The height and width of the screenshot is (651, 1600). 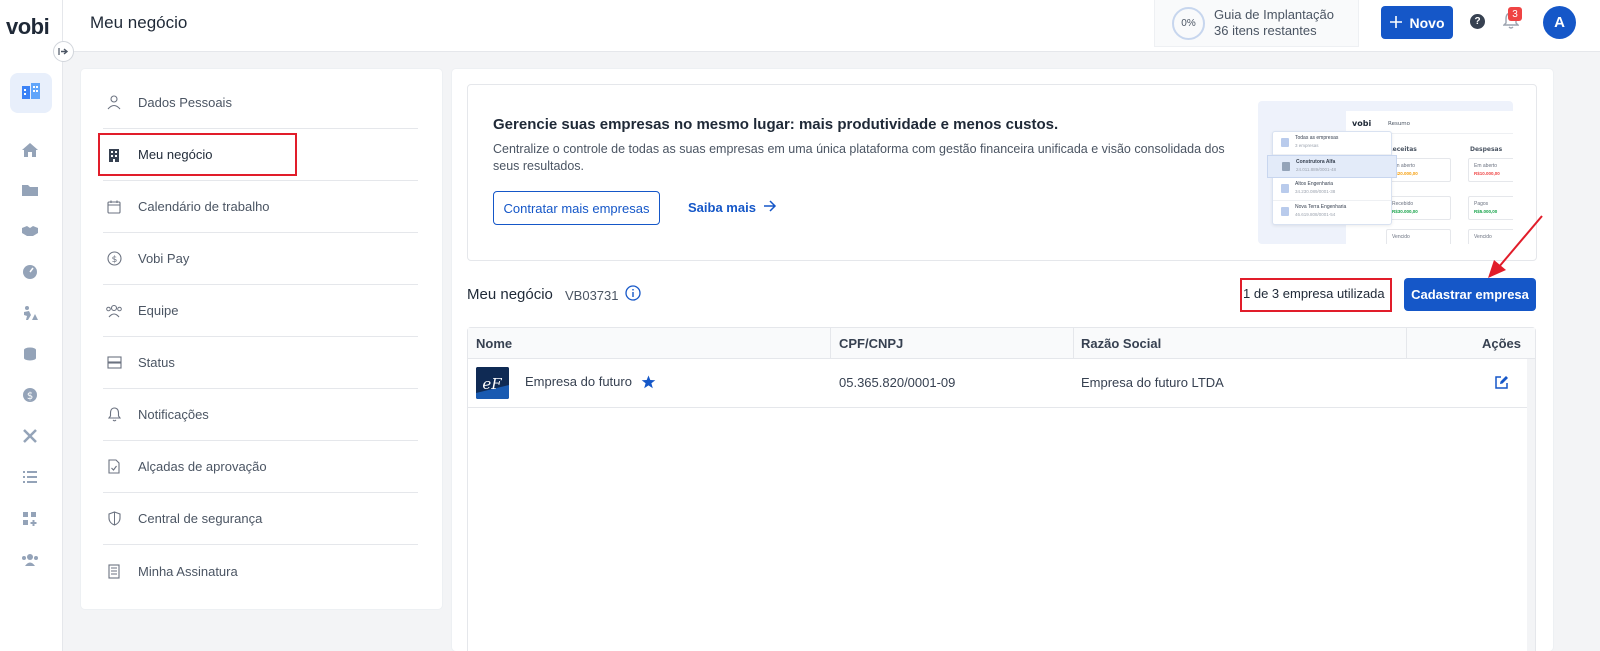 What do you see at coordinates (30, 354) in the screenshot?
I see `coins-icon` at bounding box center [30, 354].